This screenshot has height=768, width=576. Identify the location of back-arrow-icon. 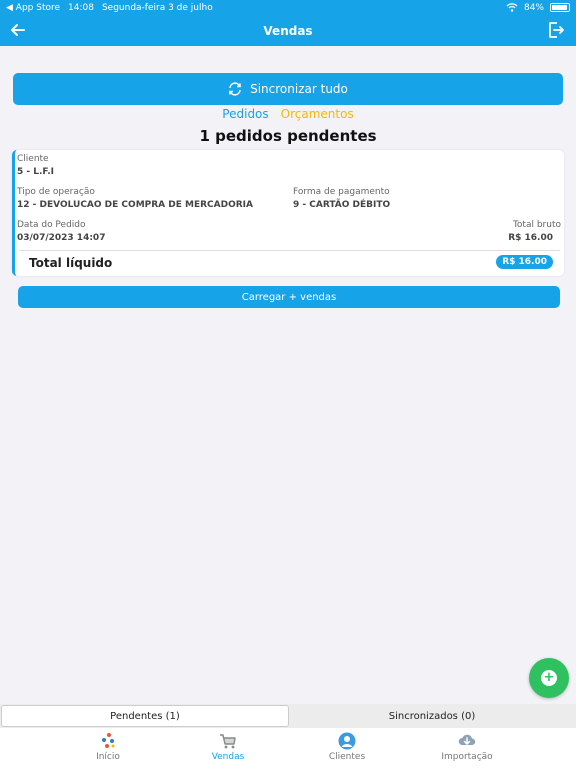
(18, 30).